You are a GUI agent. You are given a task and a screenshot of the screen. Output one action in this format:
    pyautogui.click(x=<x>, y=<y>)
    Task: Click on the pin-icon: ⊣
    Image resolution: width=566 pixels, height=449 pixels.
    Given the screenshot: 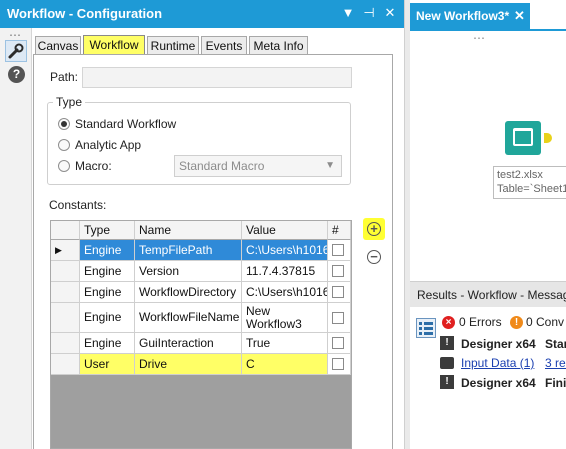 What is the action you would take?
    pyautogui.click(x=369, y=13)
    